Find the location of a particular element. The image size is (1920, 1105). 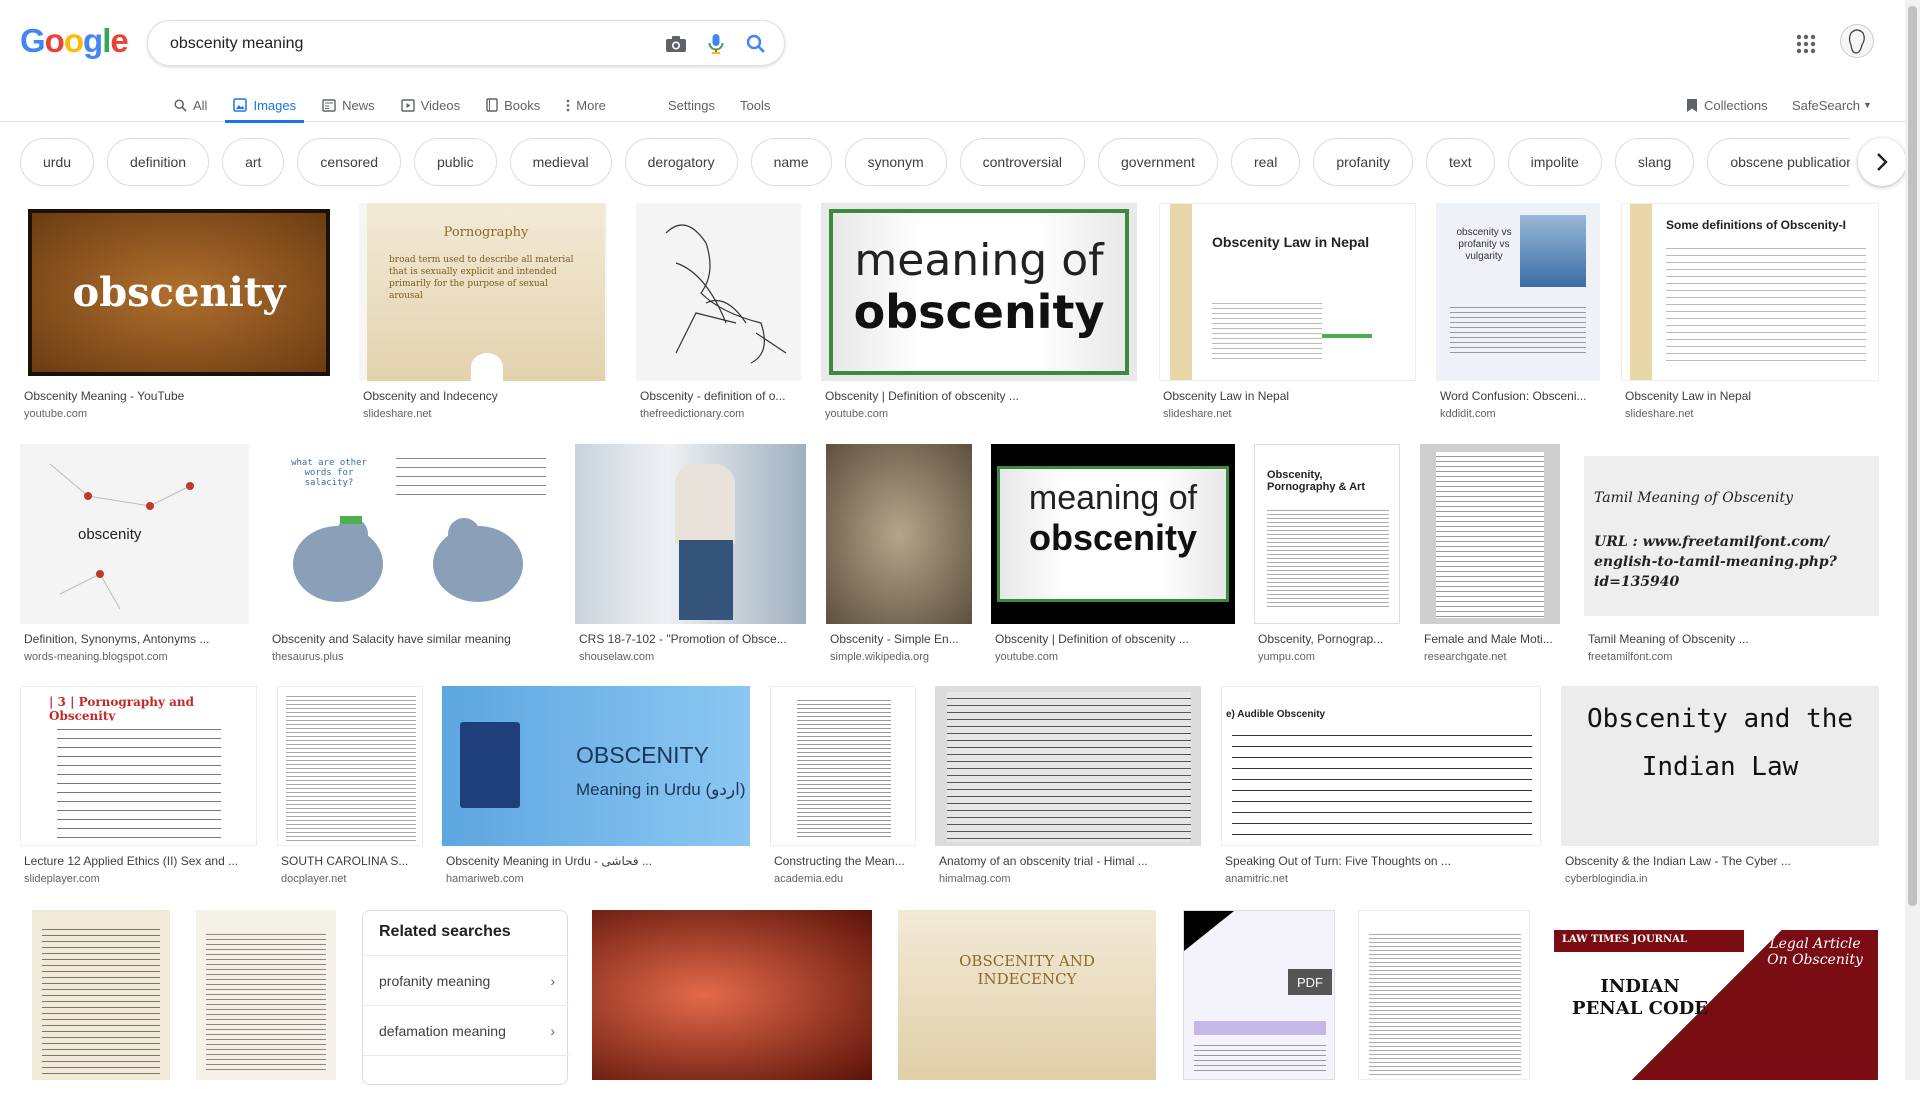

filter-chip: name is located at coordinates (791, 162).